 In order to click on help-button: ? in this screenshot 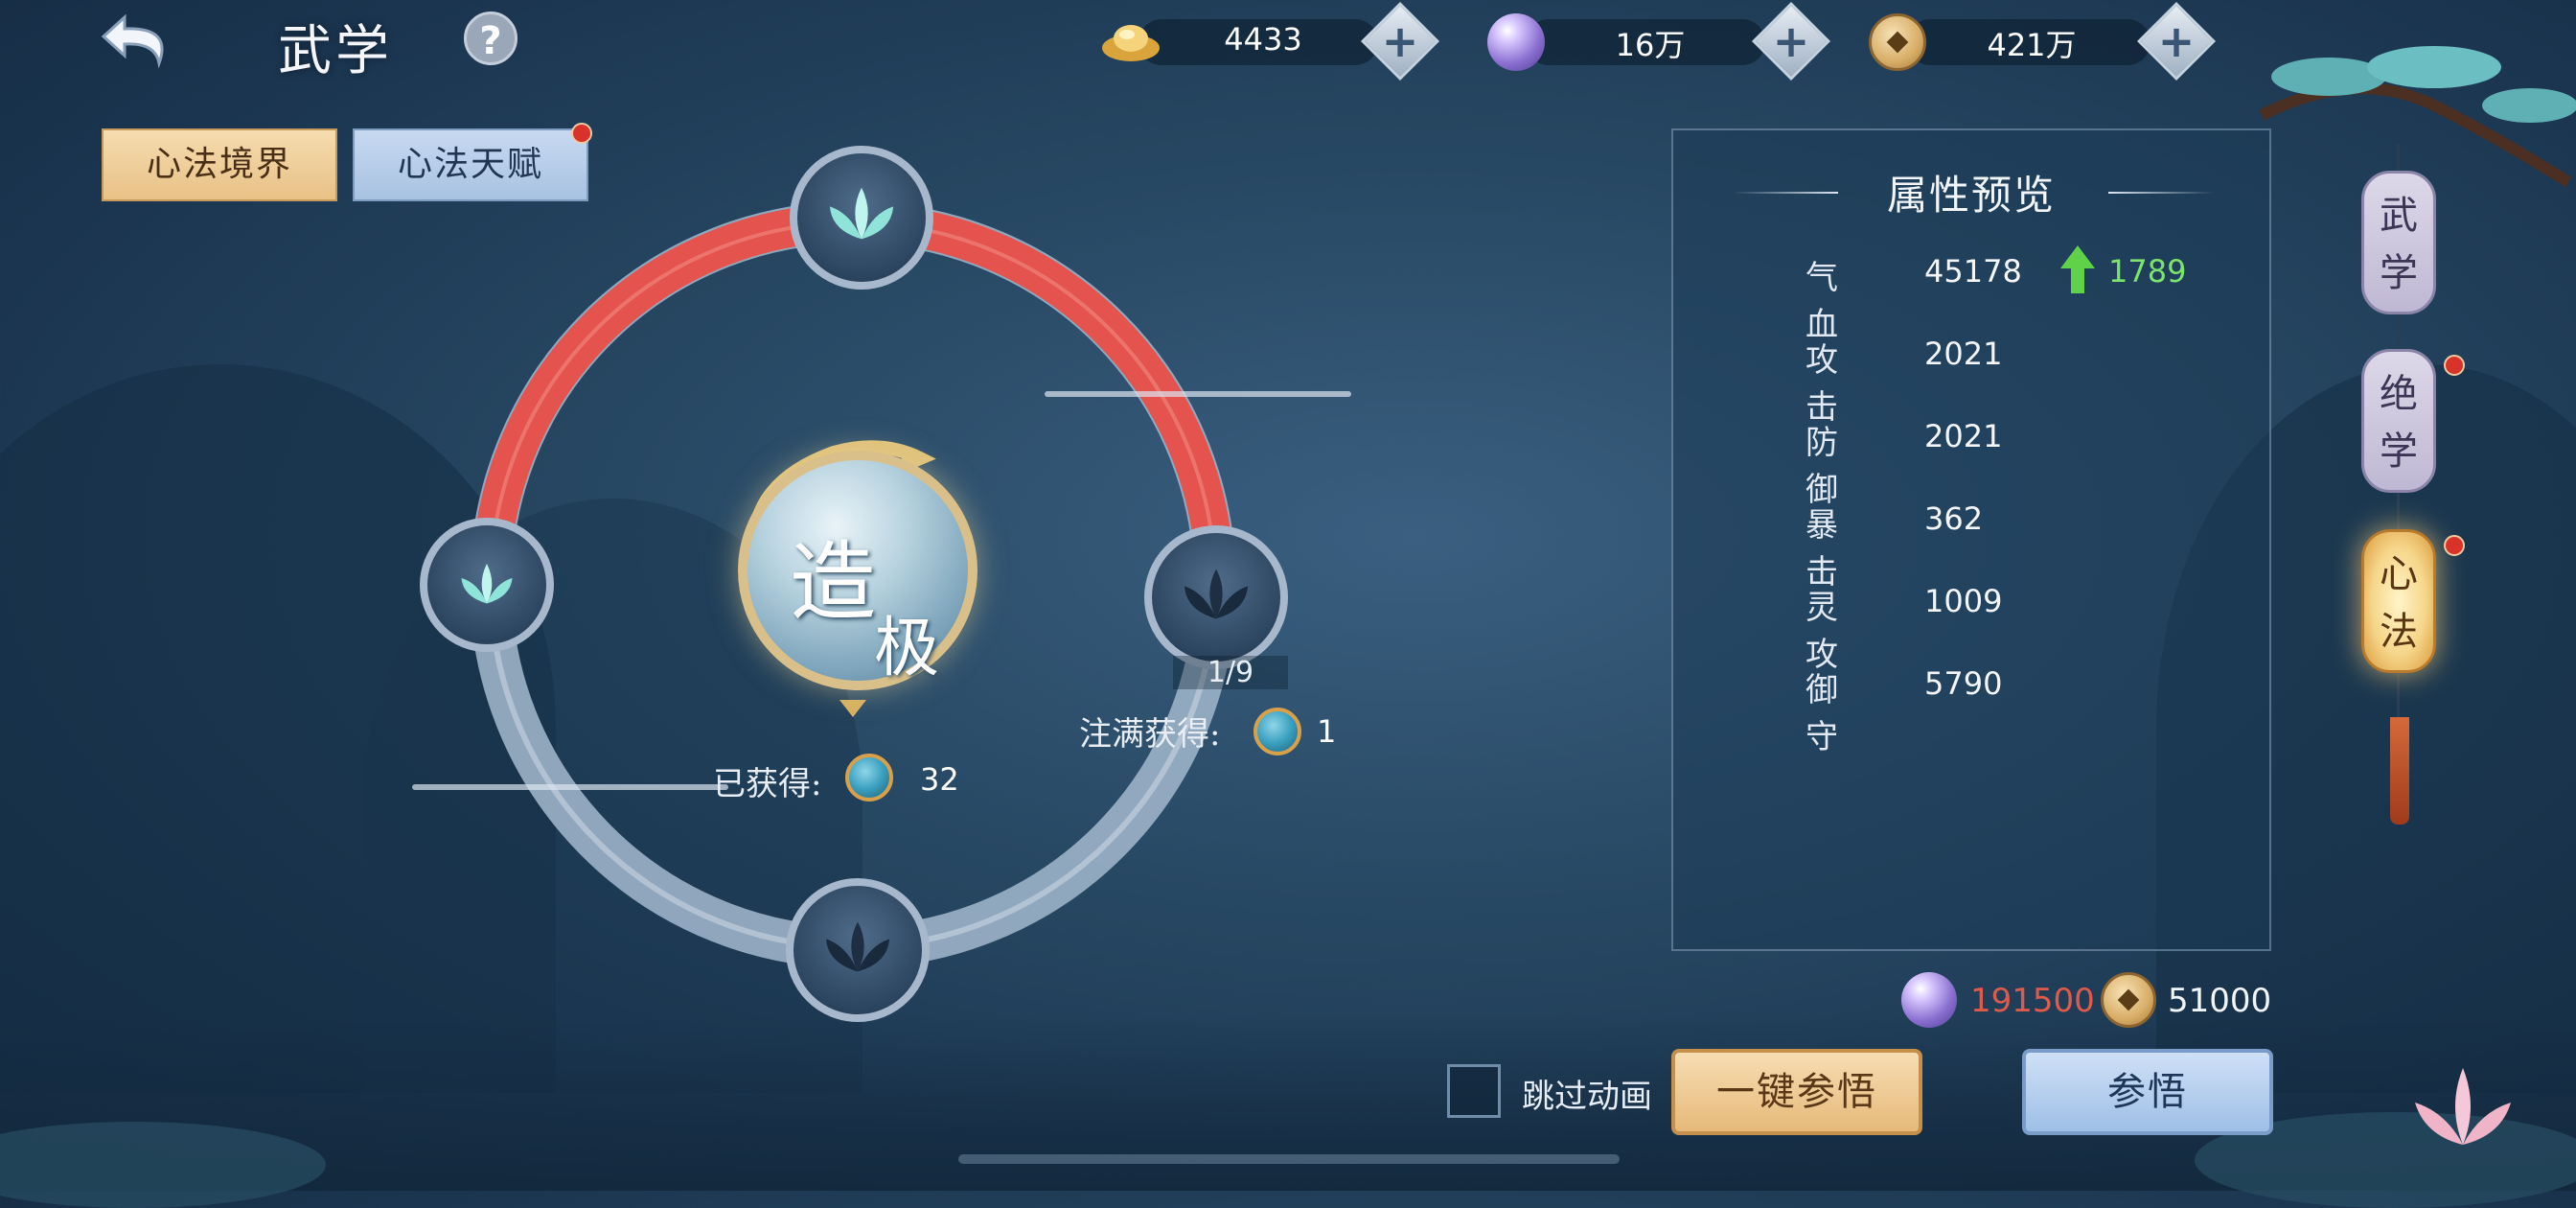, I will do `click(491, 39)`.